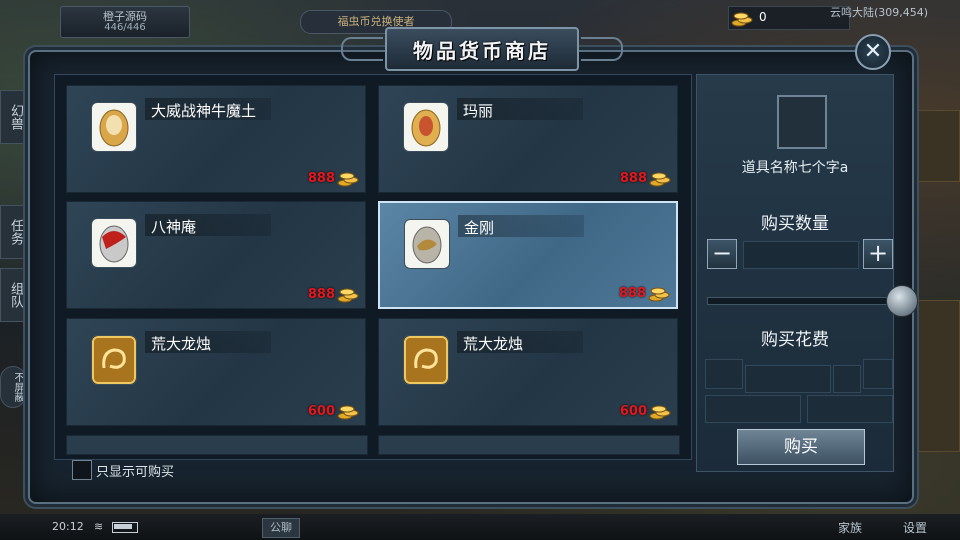  I want to click on player-status-panel: 橙子源码 446/446, so click(125, 22).